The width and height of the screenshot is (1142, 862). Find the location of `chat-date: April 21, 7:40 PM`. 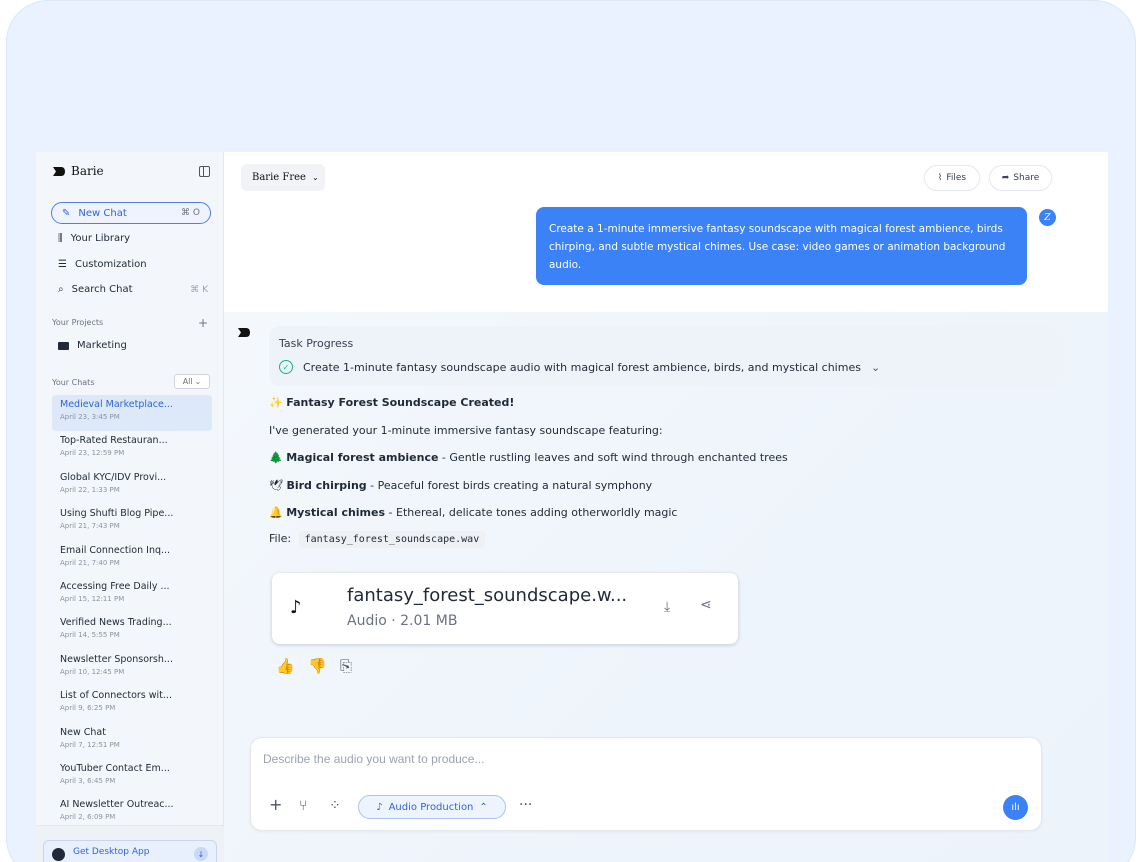

chat-date: April 21, 7:40 PM is located at coordinates (90, 562).